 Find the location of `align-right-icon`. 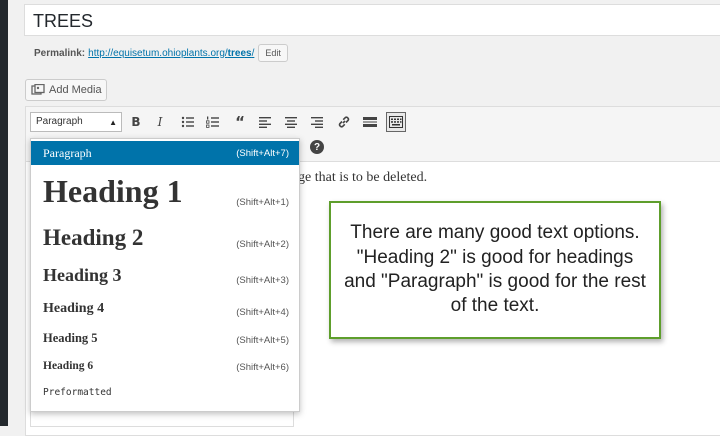

align-right-icon is located at coordinates (316, 122).